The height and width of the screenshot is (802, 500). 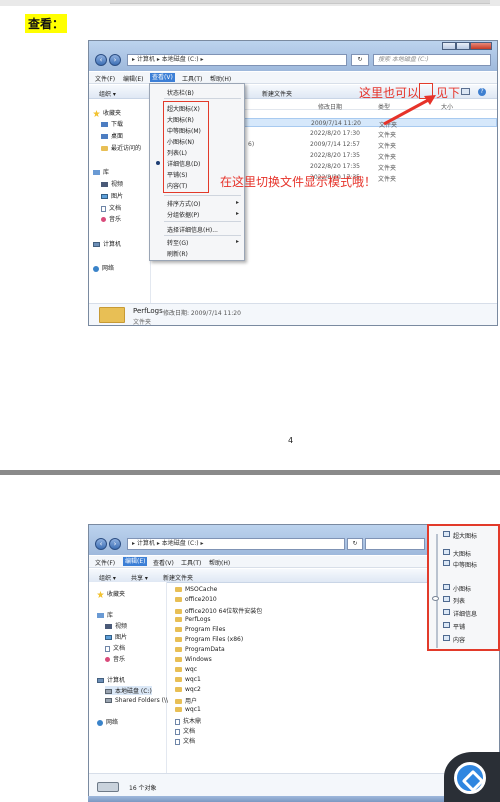 I want to click on search-input: 搜索 本地磁盘 (C:), so click(x=432, y=60).